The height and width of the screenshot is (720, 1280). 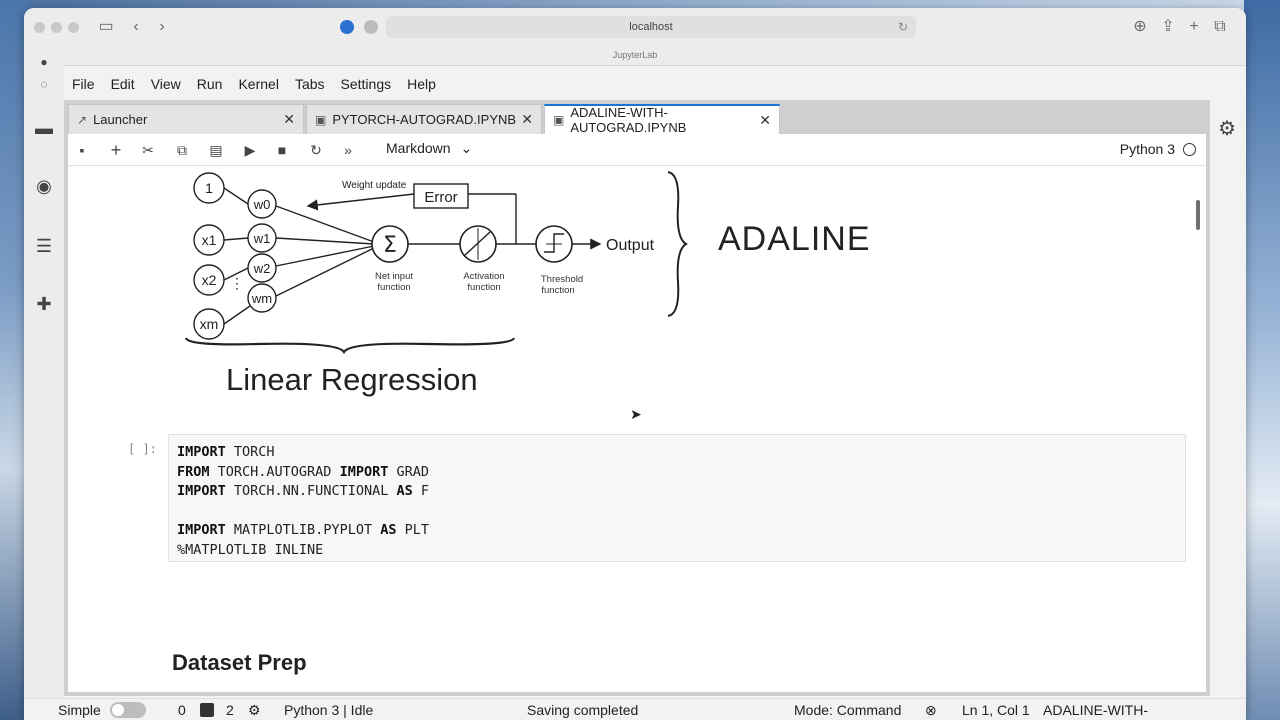 What do you see at coordinates (148, 150) in the screenshot?
I see `cut-icon: ✂` at bounding box center [148, 150].